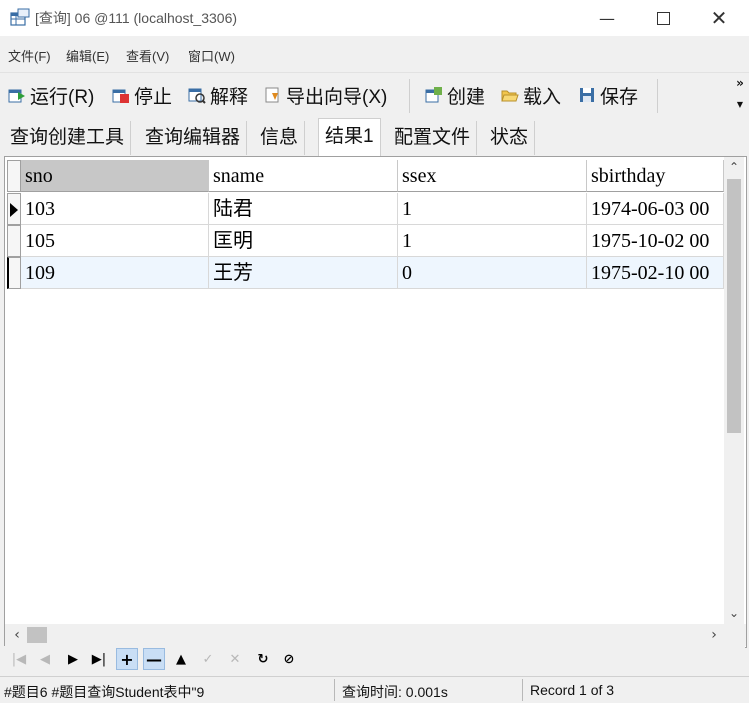 This screenshot has width=749, height=703. Describe the element at coordinates (19, 659) in the screenshot. I see `first-record-icon: |◀` at that location.